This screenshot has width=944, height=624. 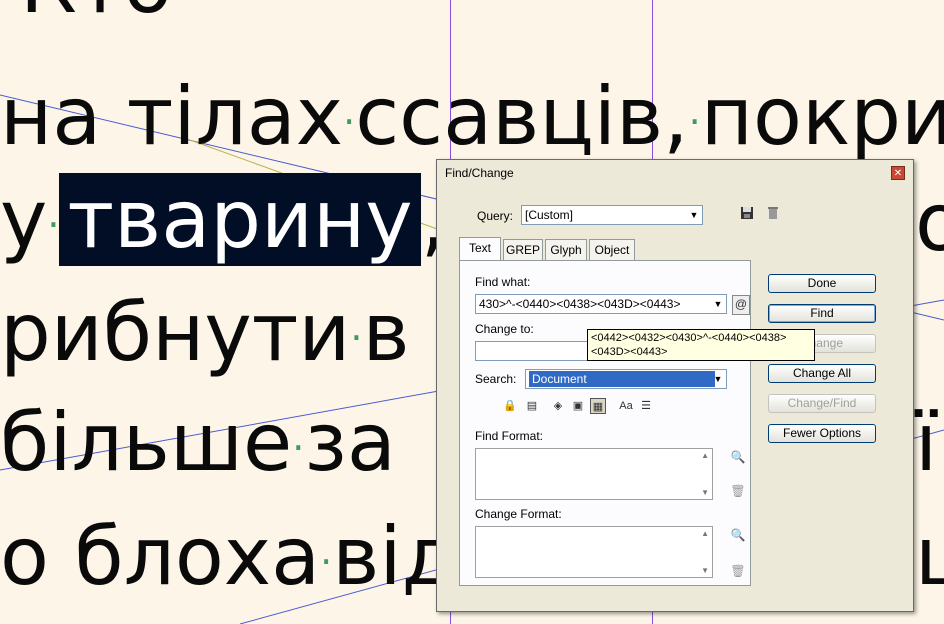 I want to click on dialog-title: Find/Change, so click(x=479, y=173).